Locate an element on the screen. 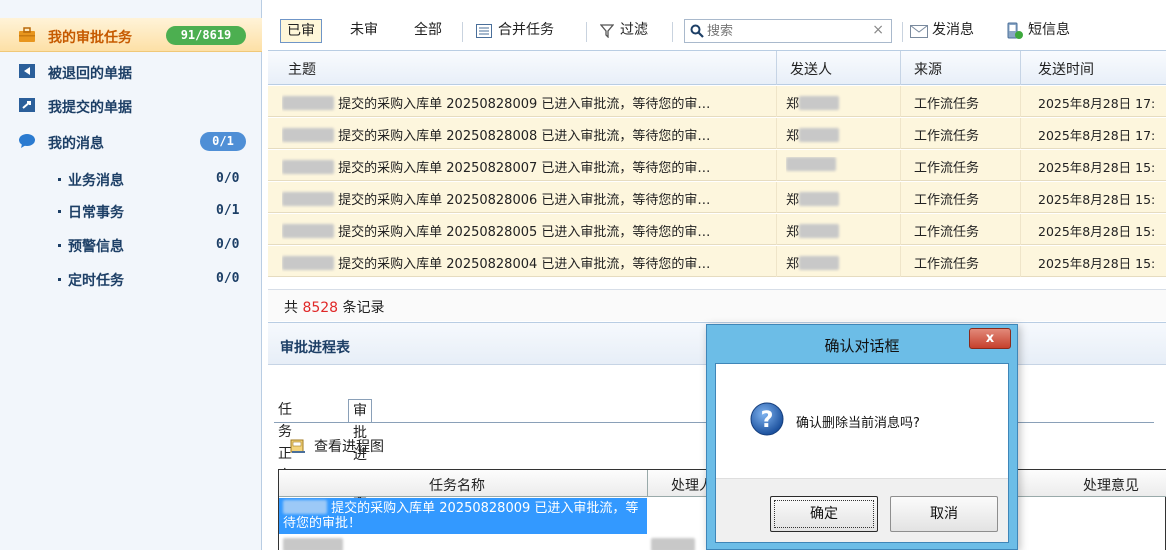 This screenshot has height=550, width=1166. column-header-opinion: 处理意见 is located at coordinates (1111, 485).